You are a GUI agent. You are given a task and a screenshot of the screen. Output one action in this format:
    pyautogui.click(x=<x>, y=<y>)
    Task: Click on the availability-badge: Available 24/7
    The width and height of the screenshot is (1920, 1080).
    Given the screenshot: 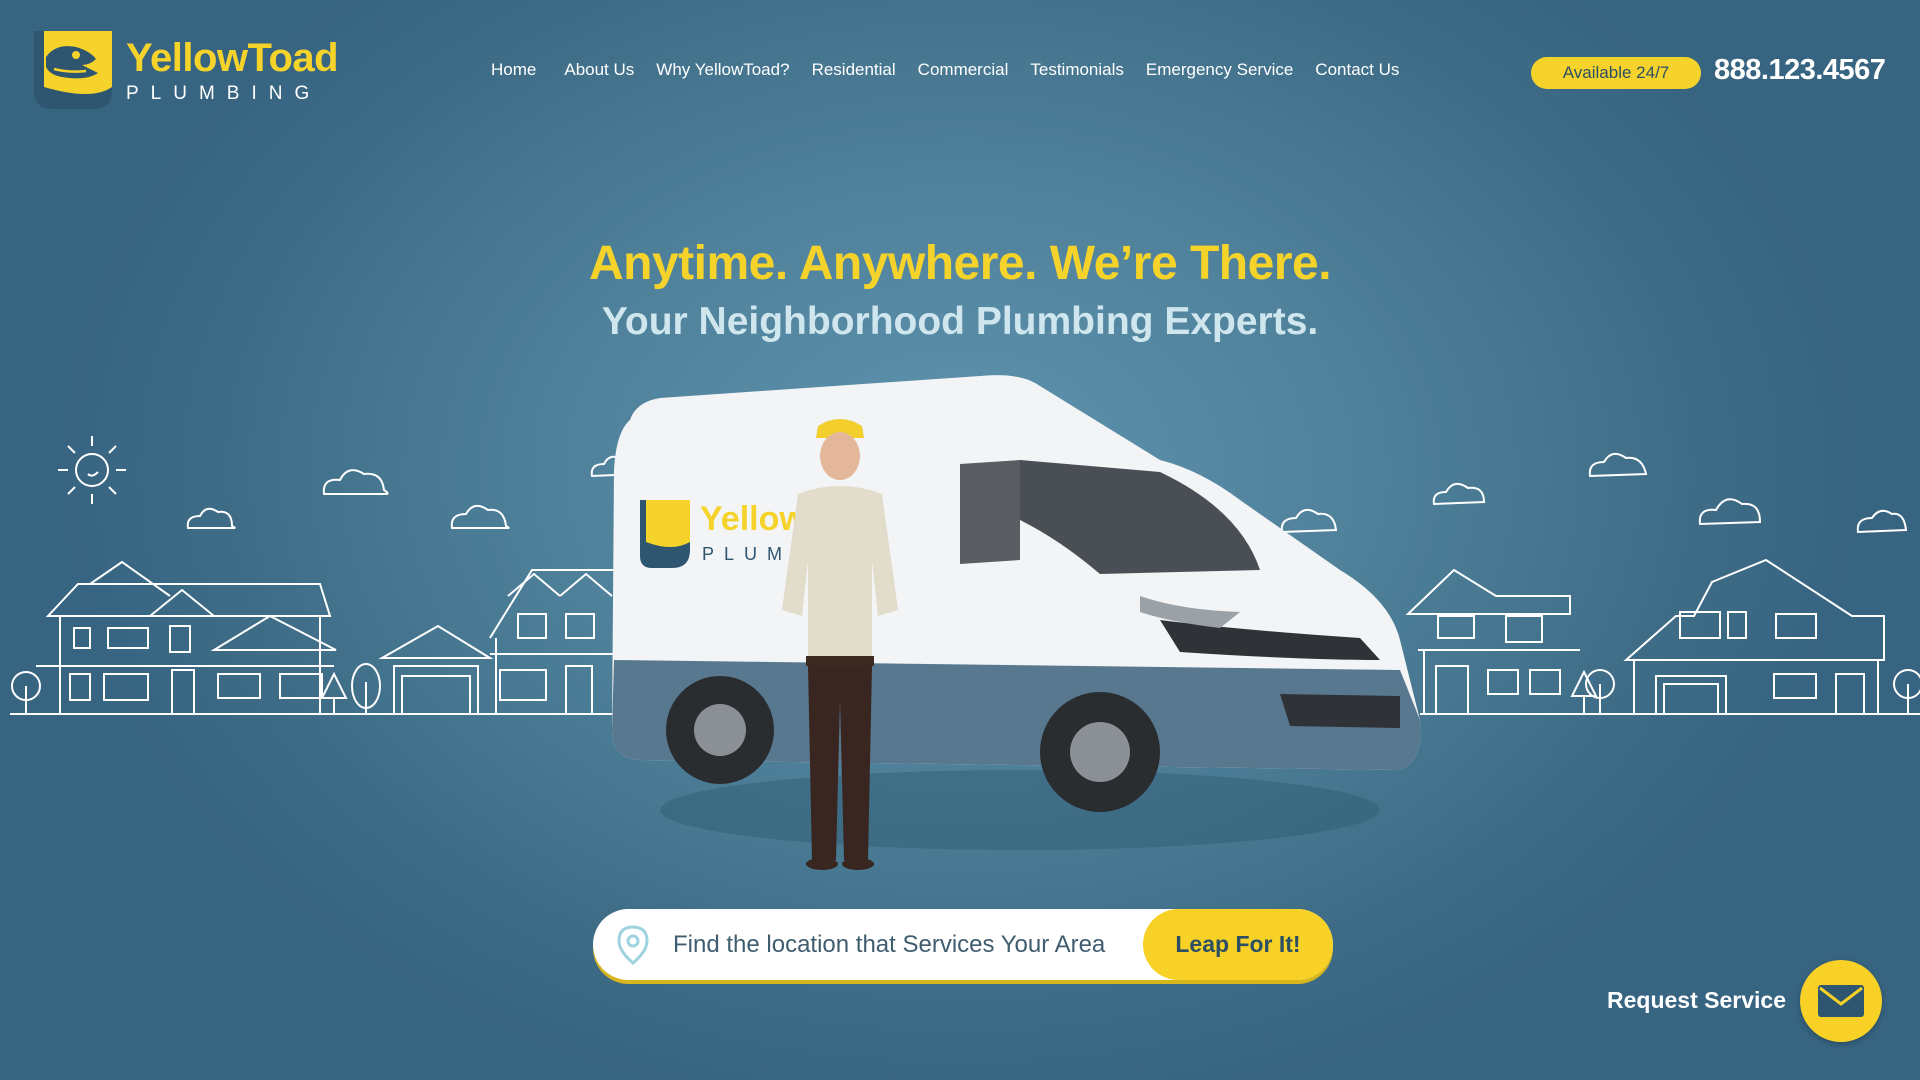 What is the action you would take?
    pyautogui.click(x=1616, y=73)
    